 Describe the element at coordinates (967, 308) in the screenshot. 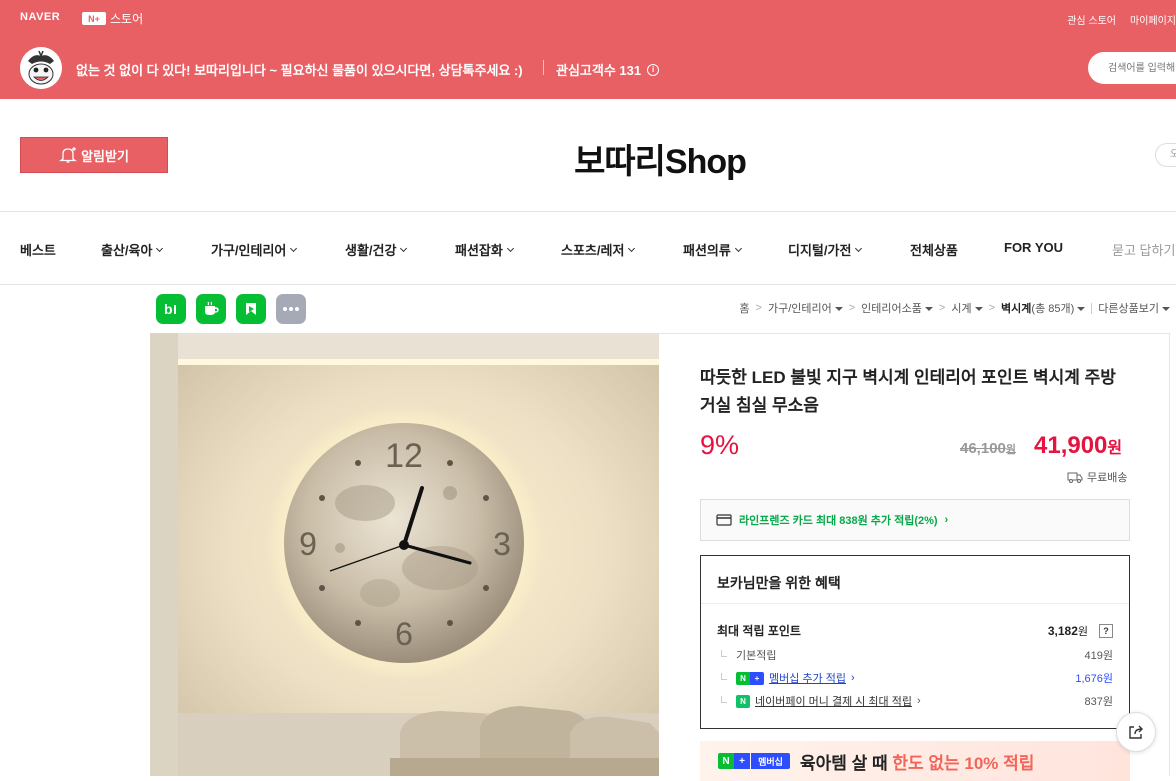

I see `breadcrumb-cat3: 시계` at that location.